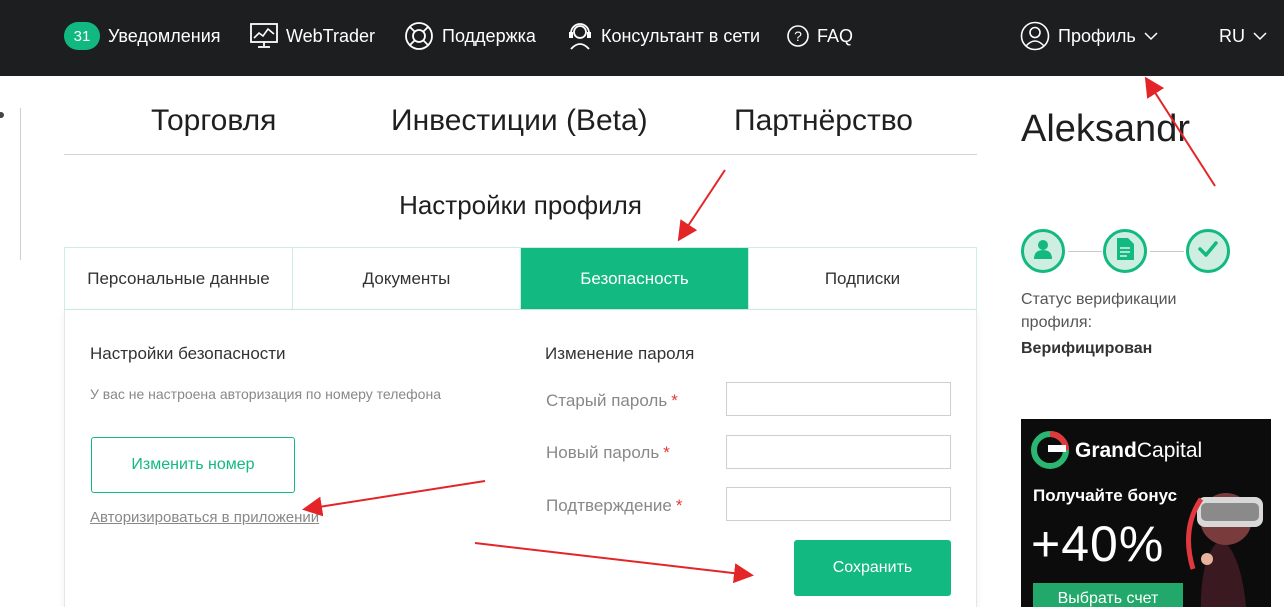  Describe the element at coordinates (872, 568) in the screenshot. I see `save-button: Сохранить` at that location.